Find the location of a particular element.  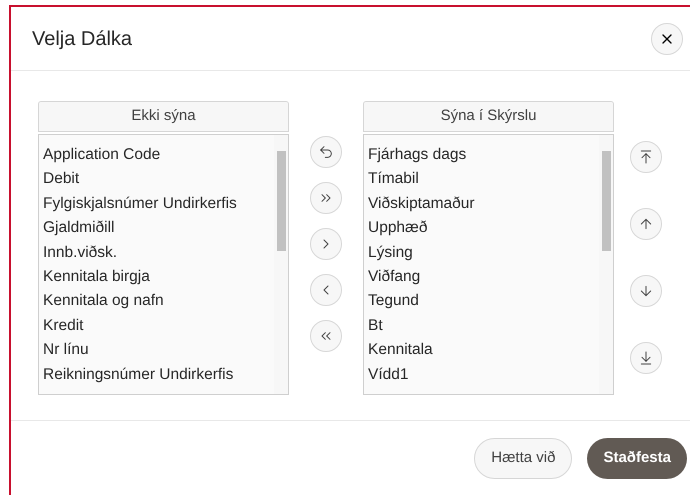

move-to-top-button is located at coordinates (646, 157).